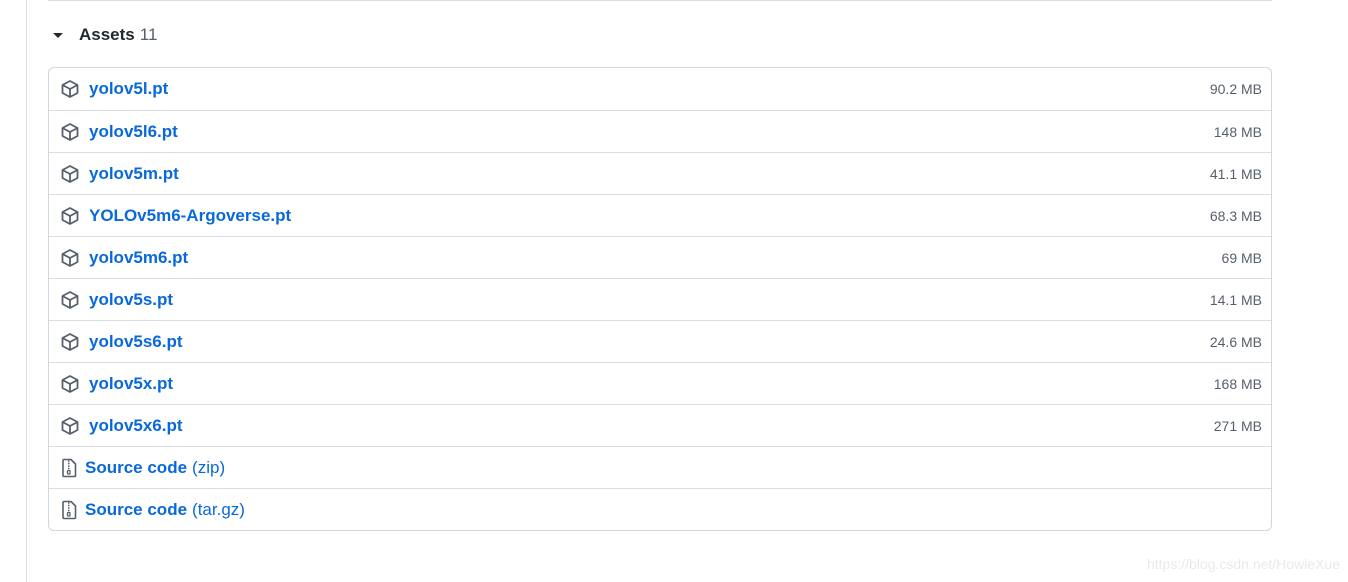 This screenshot has width=1348, height=582. Describe the element at coordinates (58, 35) in the screenshot. I see `caret-down-icon` at that location.